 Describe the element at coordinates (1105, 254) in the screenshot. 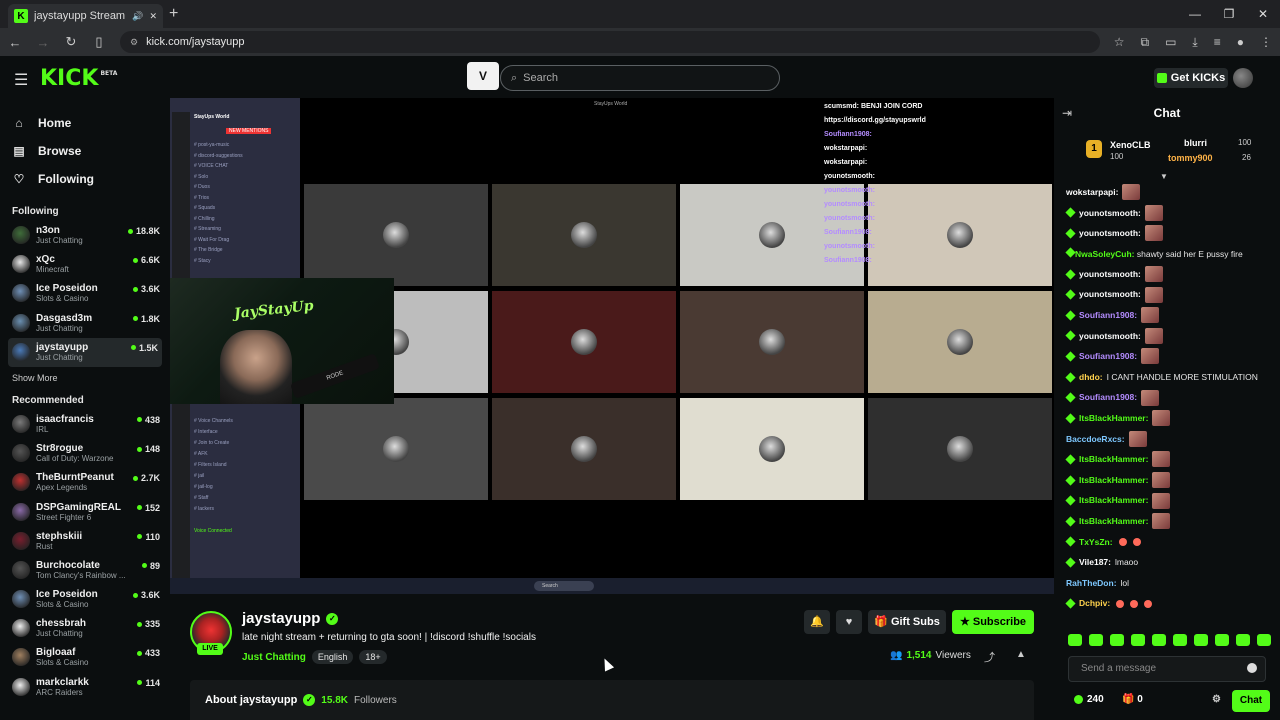

I see `chat-username: NwaSoleyCuh:` at that location.